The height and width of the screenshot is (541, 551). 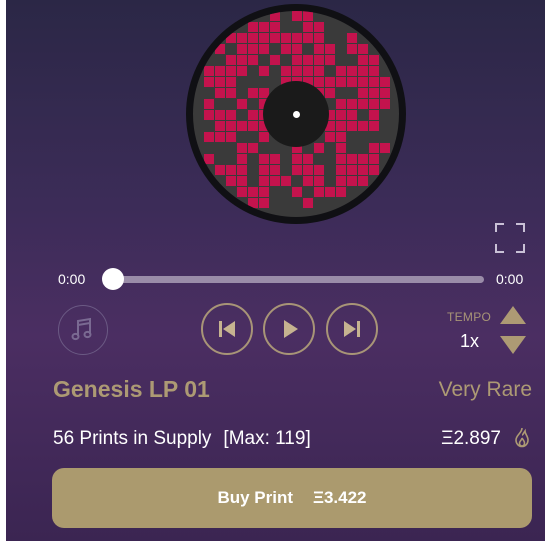 I want to click on record-surface, so click(x=296, y=114).